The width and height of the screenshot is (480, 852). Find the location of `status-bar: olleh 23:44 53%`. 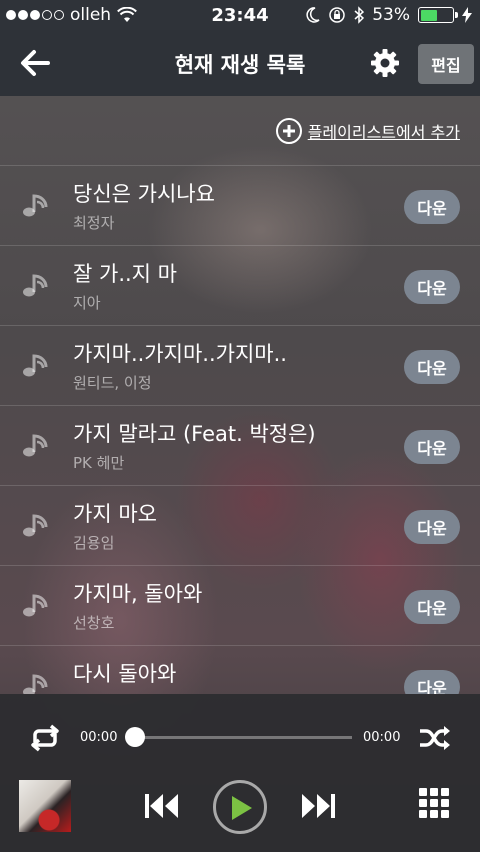

status-bar: olleh 23:44 53% is located at coordinates (240, 15).